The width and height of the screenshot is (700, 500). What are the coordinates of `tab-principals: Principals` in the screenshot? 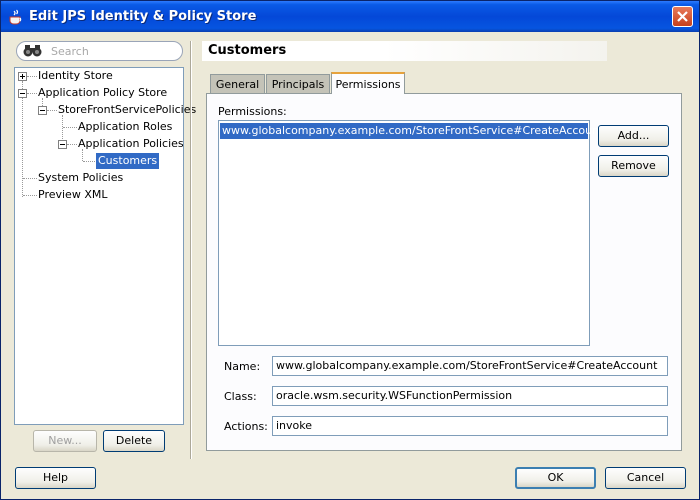 It's located at (298, 83).